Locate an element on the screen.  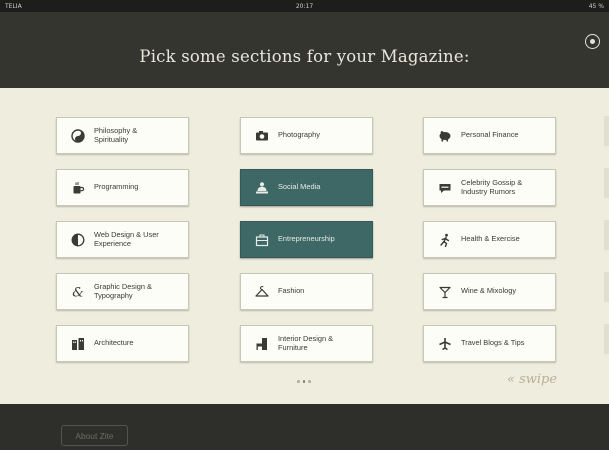
camera-icon is located at coordinates (262, 136).